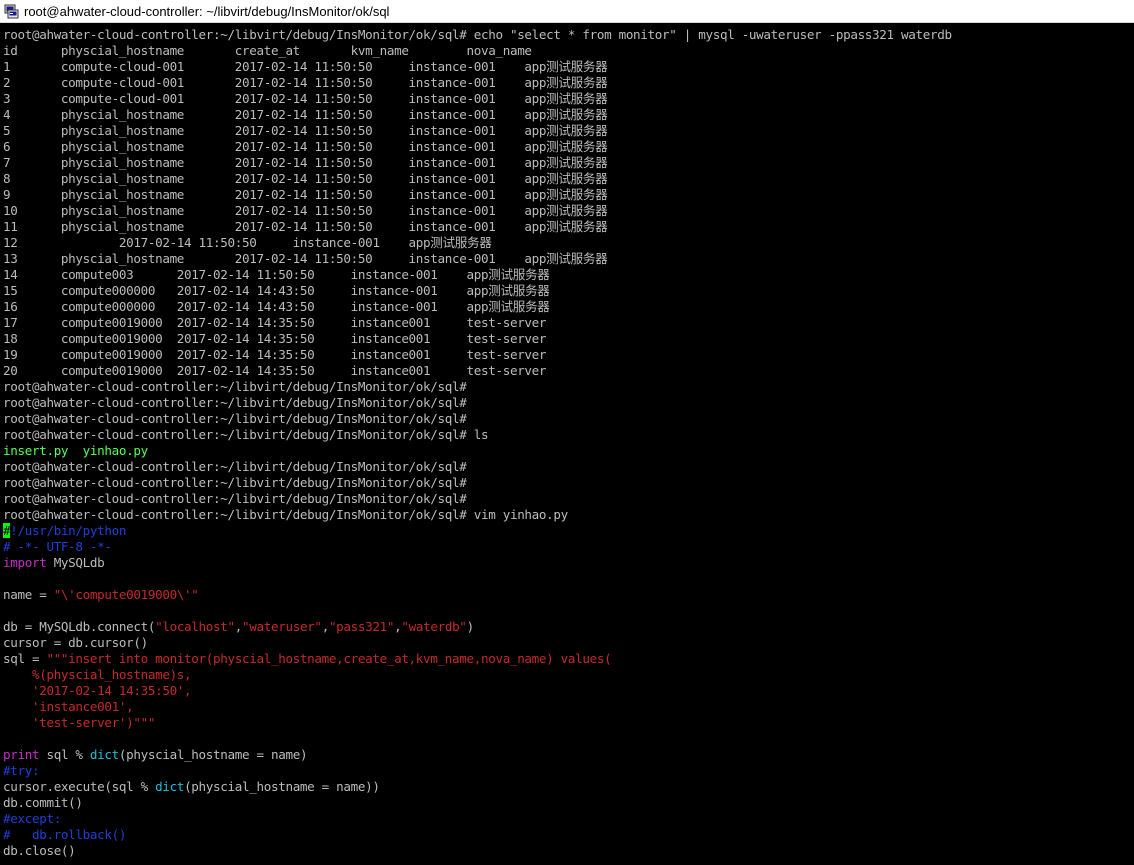  I want to click on terminal-text: ), so click(470, 626).